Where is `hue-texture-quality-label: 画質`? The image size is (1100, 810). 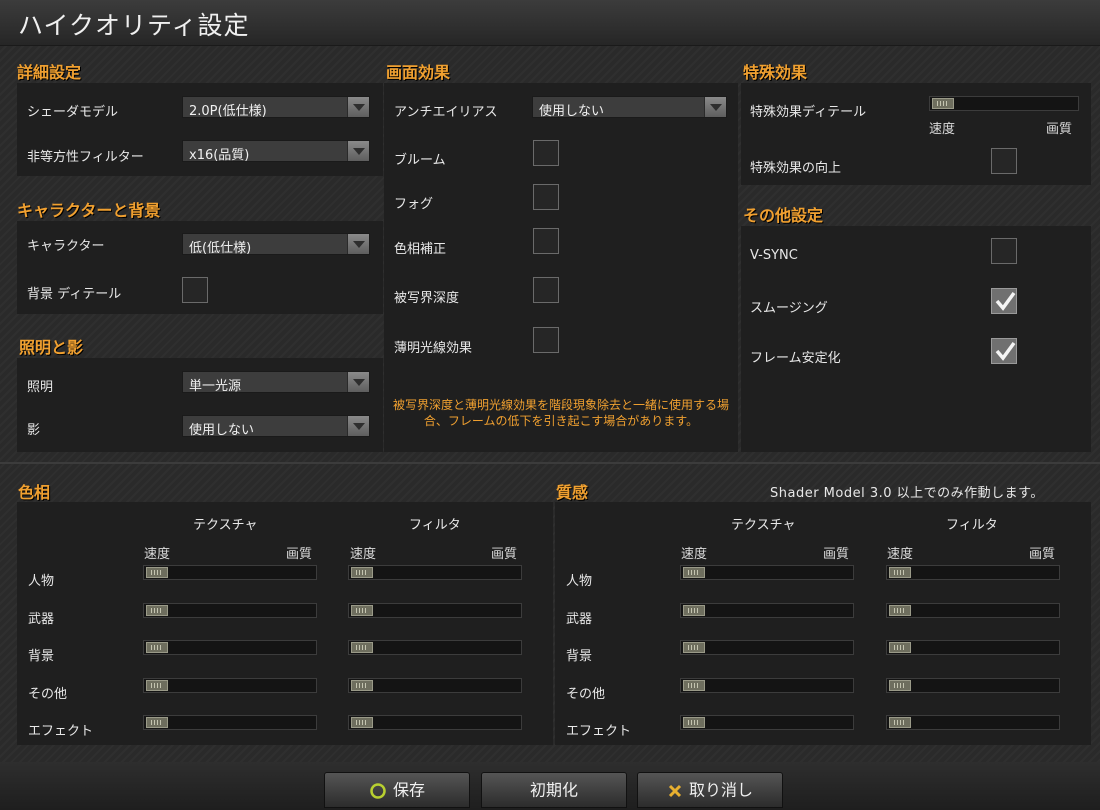 hue-texture-quality-label: 画質 is located at coordinates (299, 554).